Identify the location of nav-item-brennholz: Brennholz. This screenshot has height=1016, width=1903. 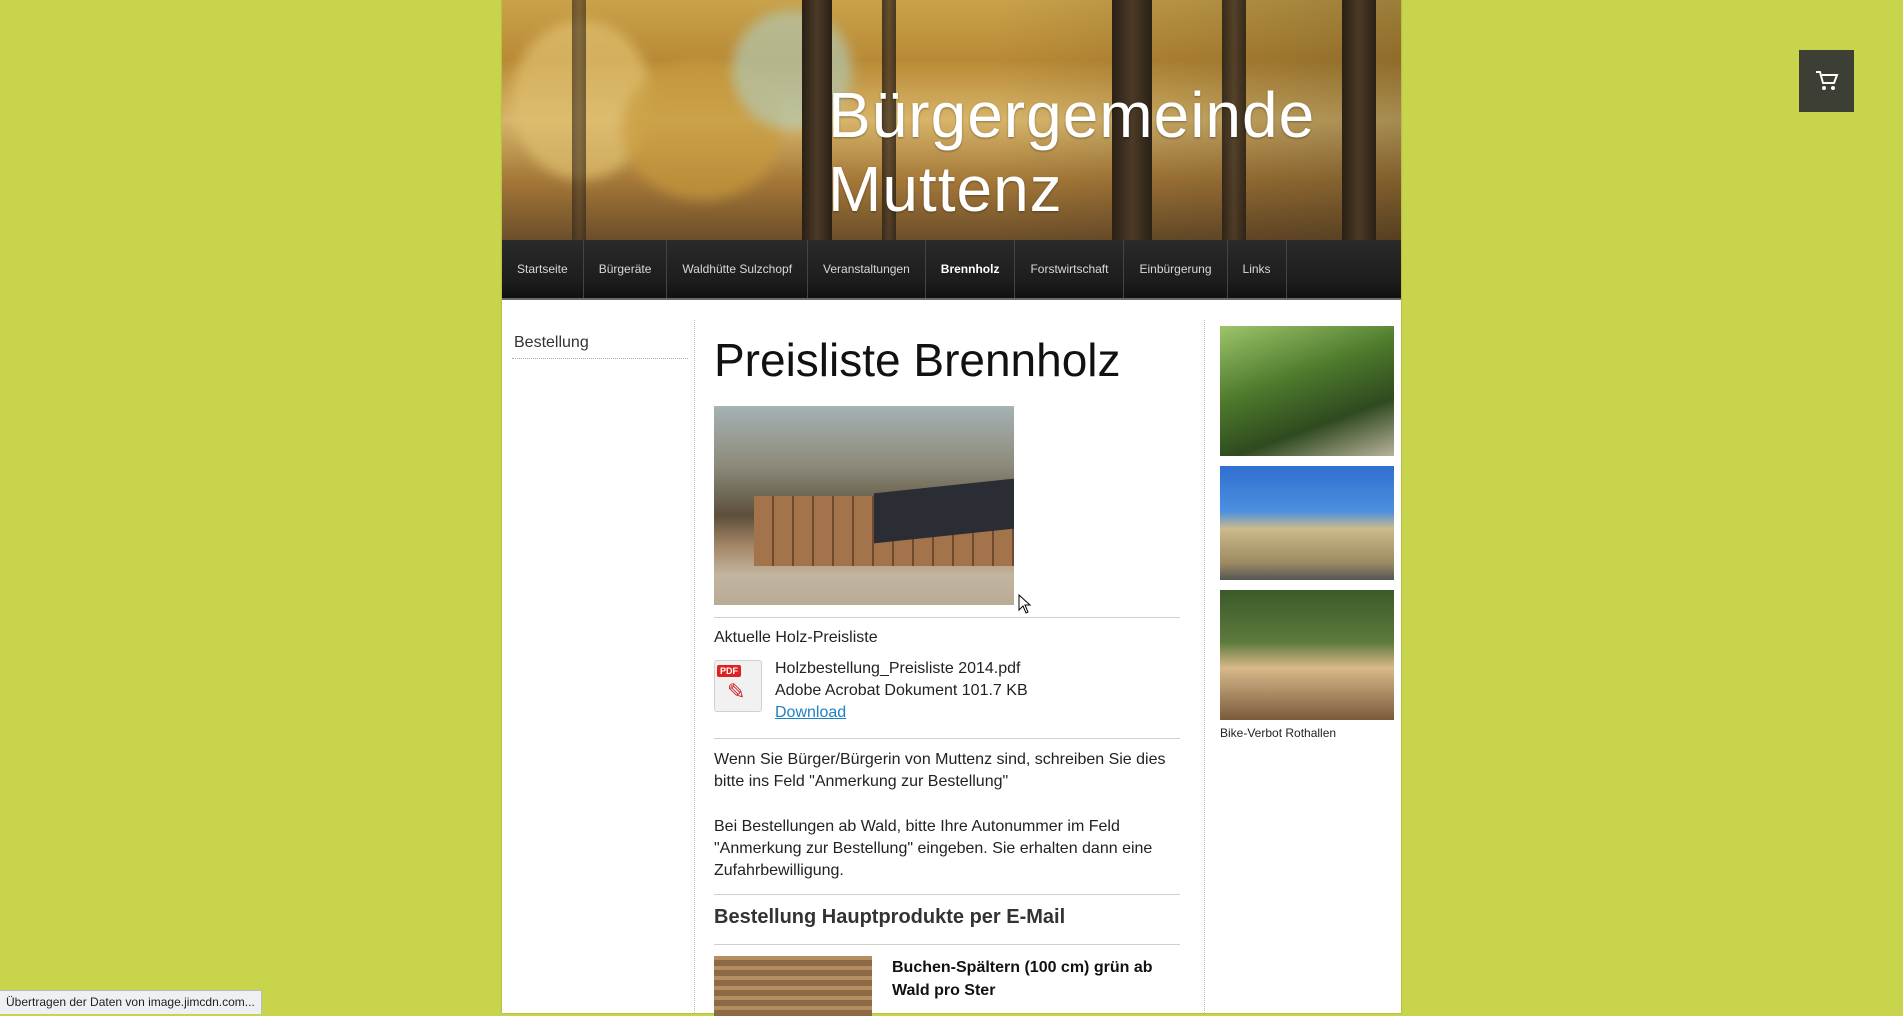
(971, 269).